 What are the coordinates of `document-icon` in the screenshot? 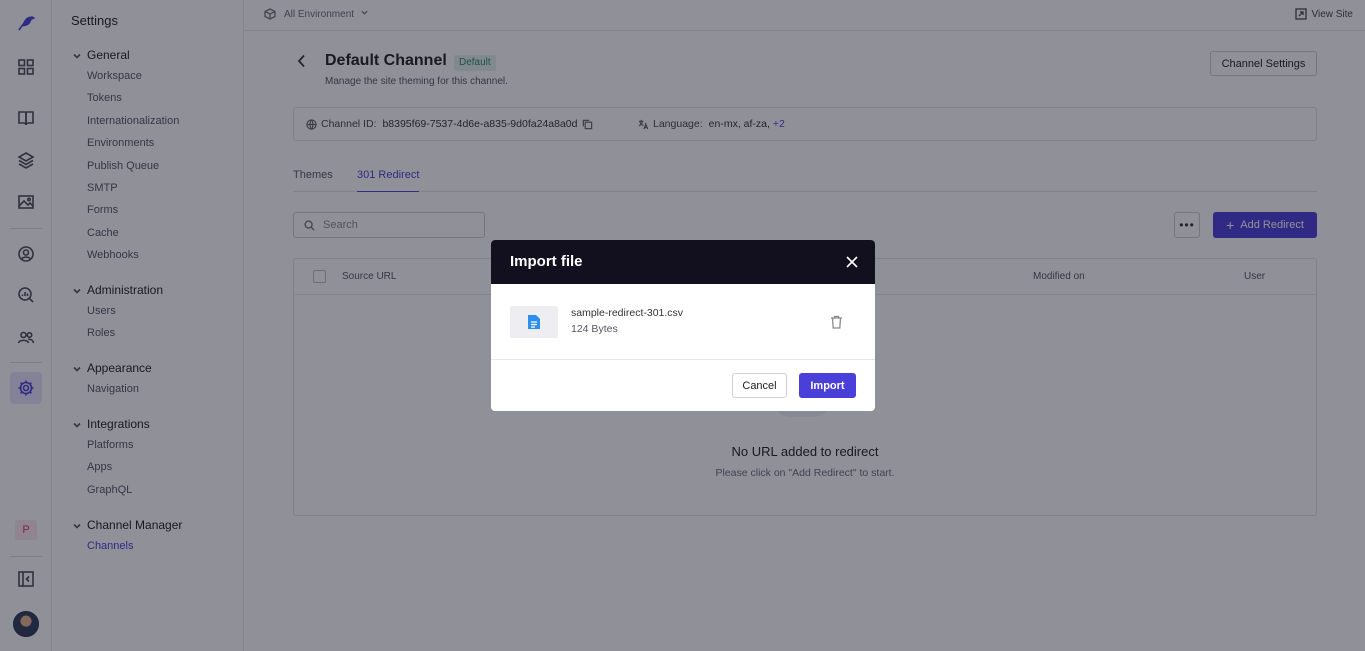 It's located at (534, 322).